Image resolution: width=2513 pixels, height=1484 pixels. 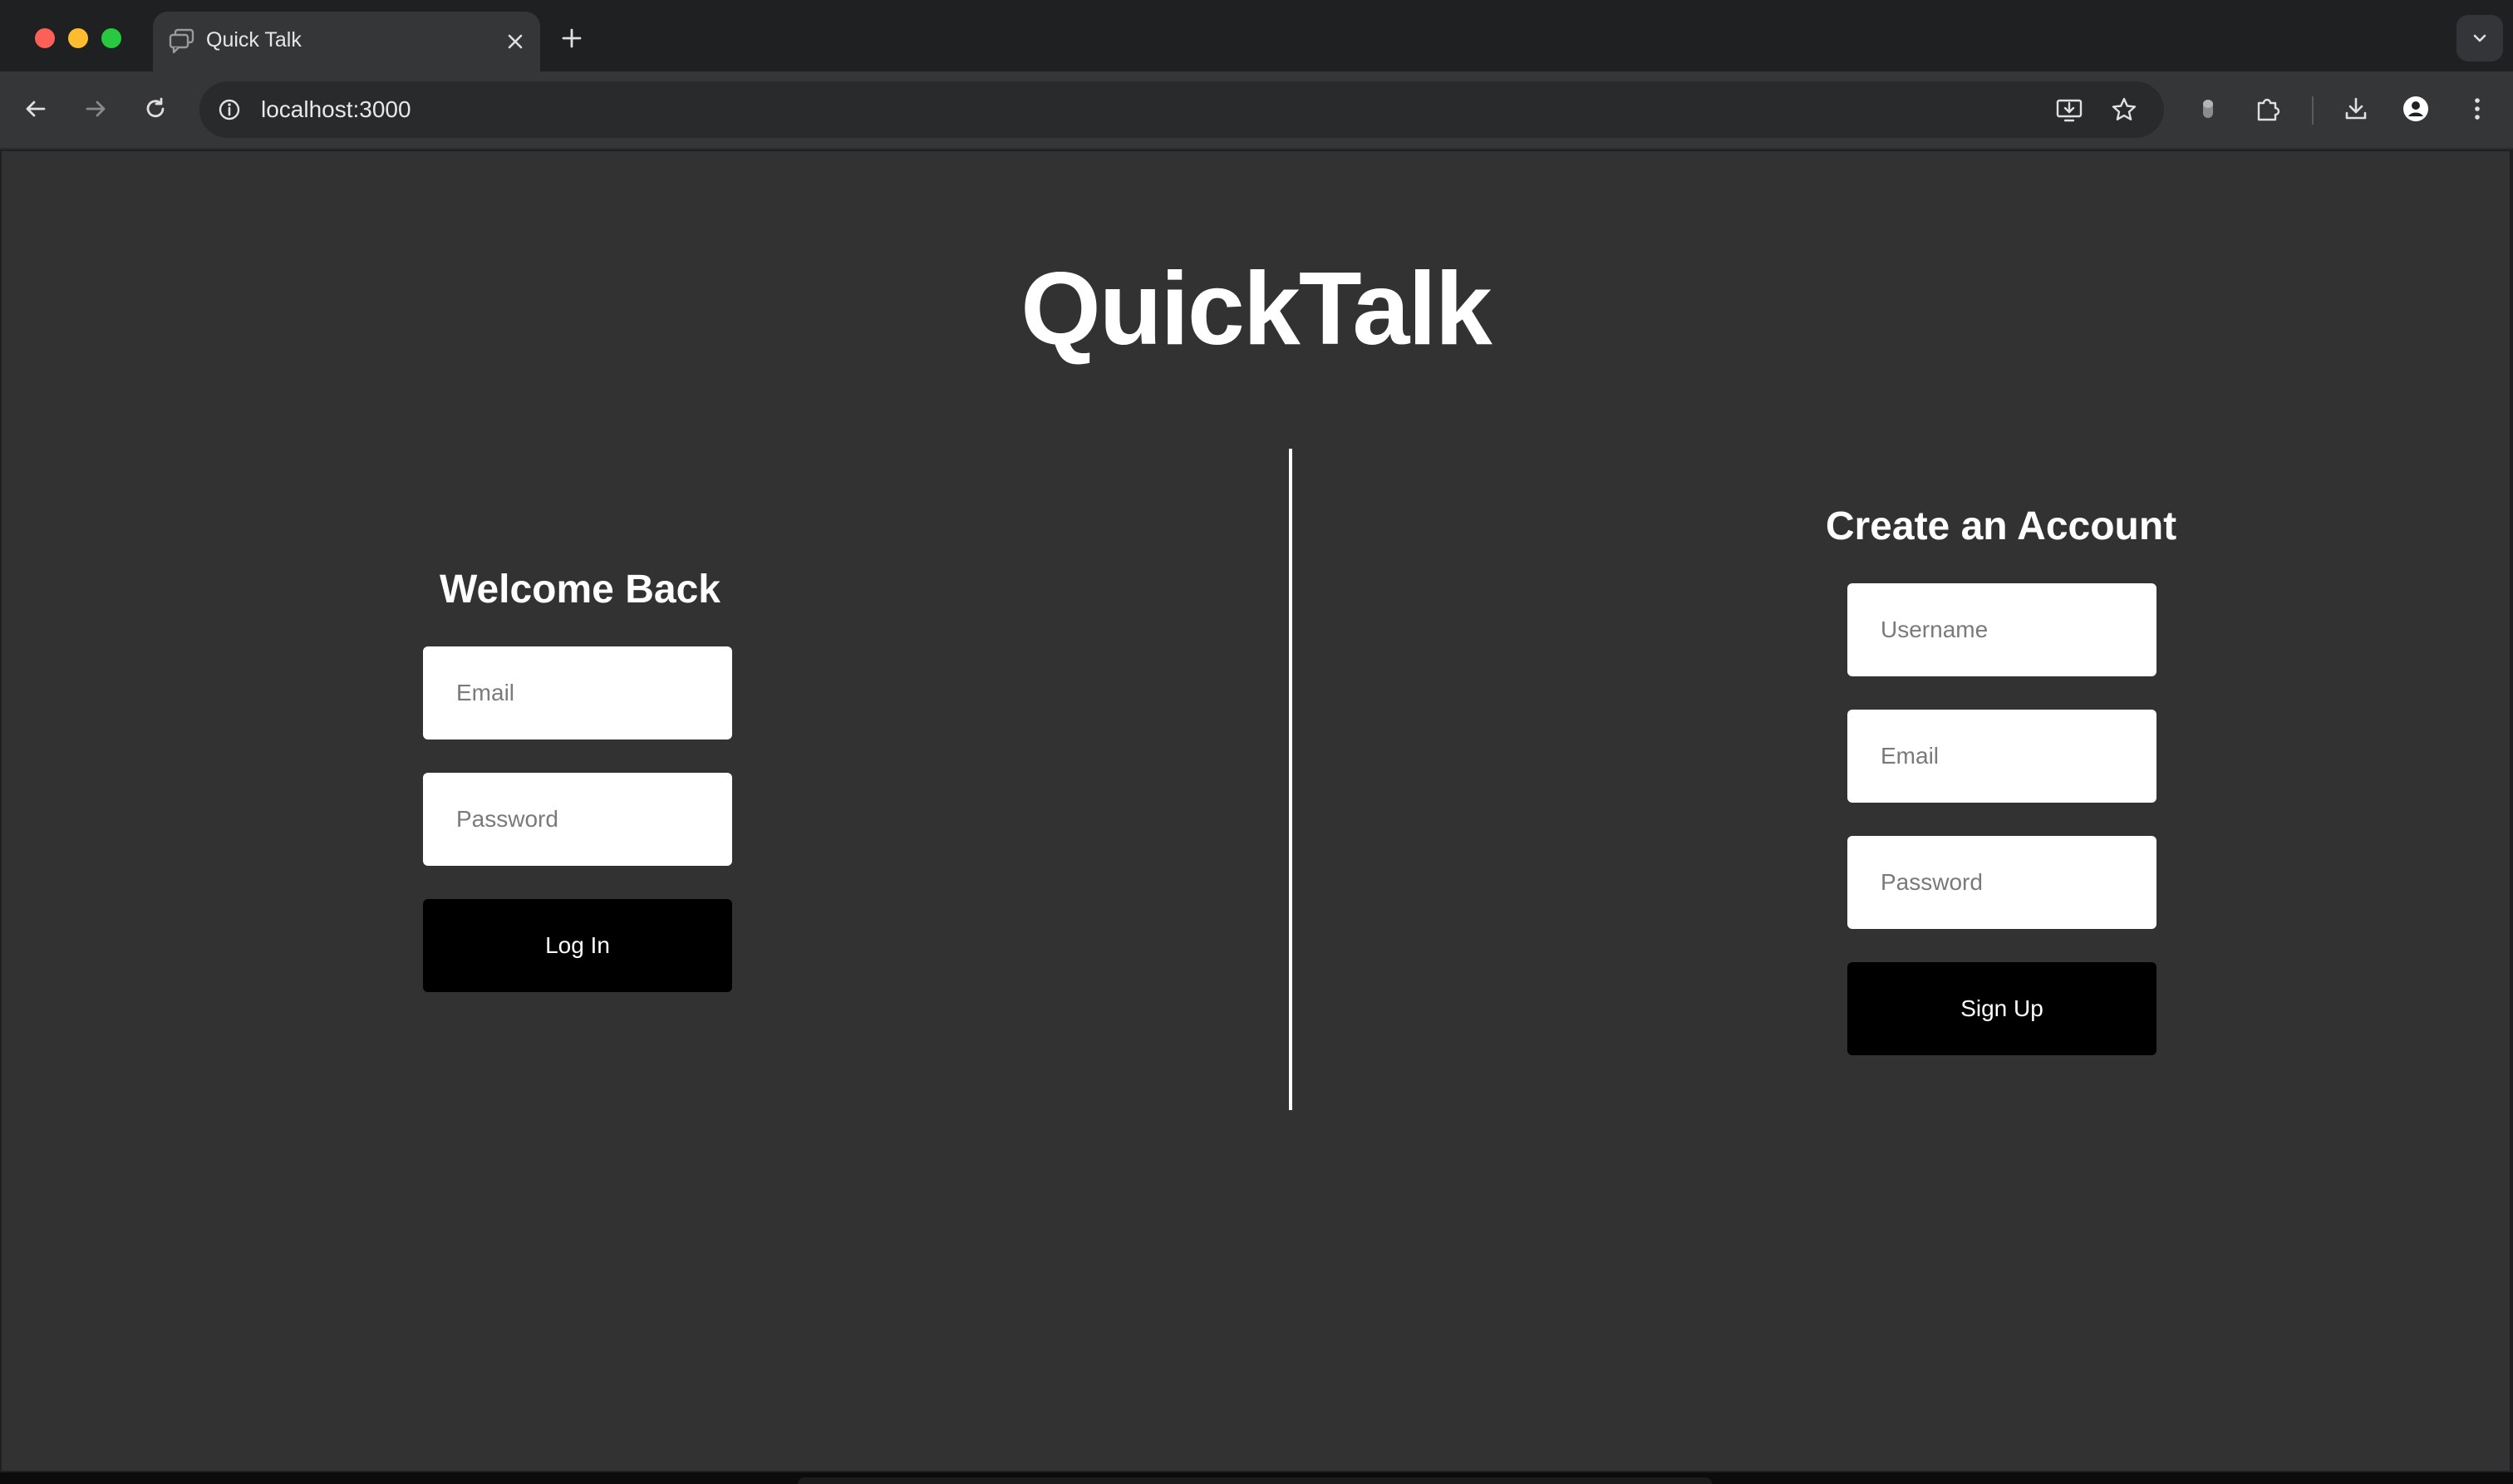 What do you see at coordinates (346, 41) in the screenshot?
I see `browser-tab: Quick Talk` at bounding box center [346, 41].